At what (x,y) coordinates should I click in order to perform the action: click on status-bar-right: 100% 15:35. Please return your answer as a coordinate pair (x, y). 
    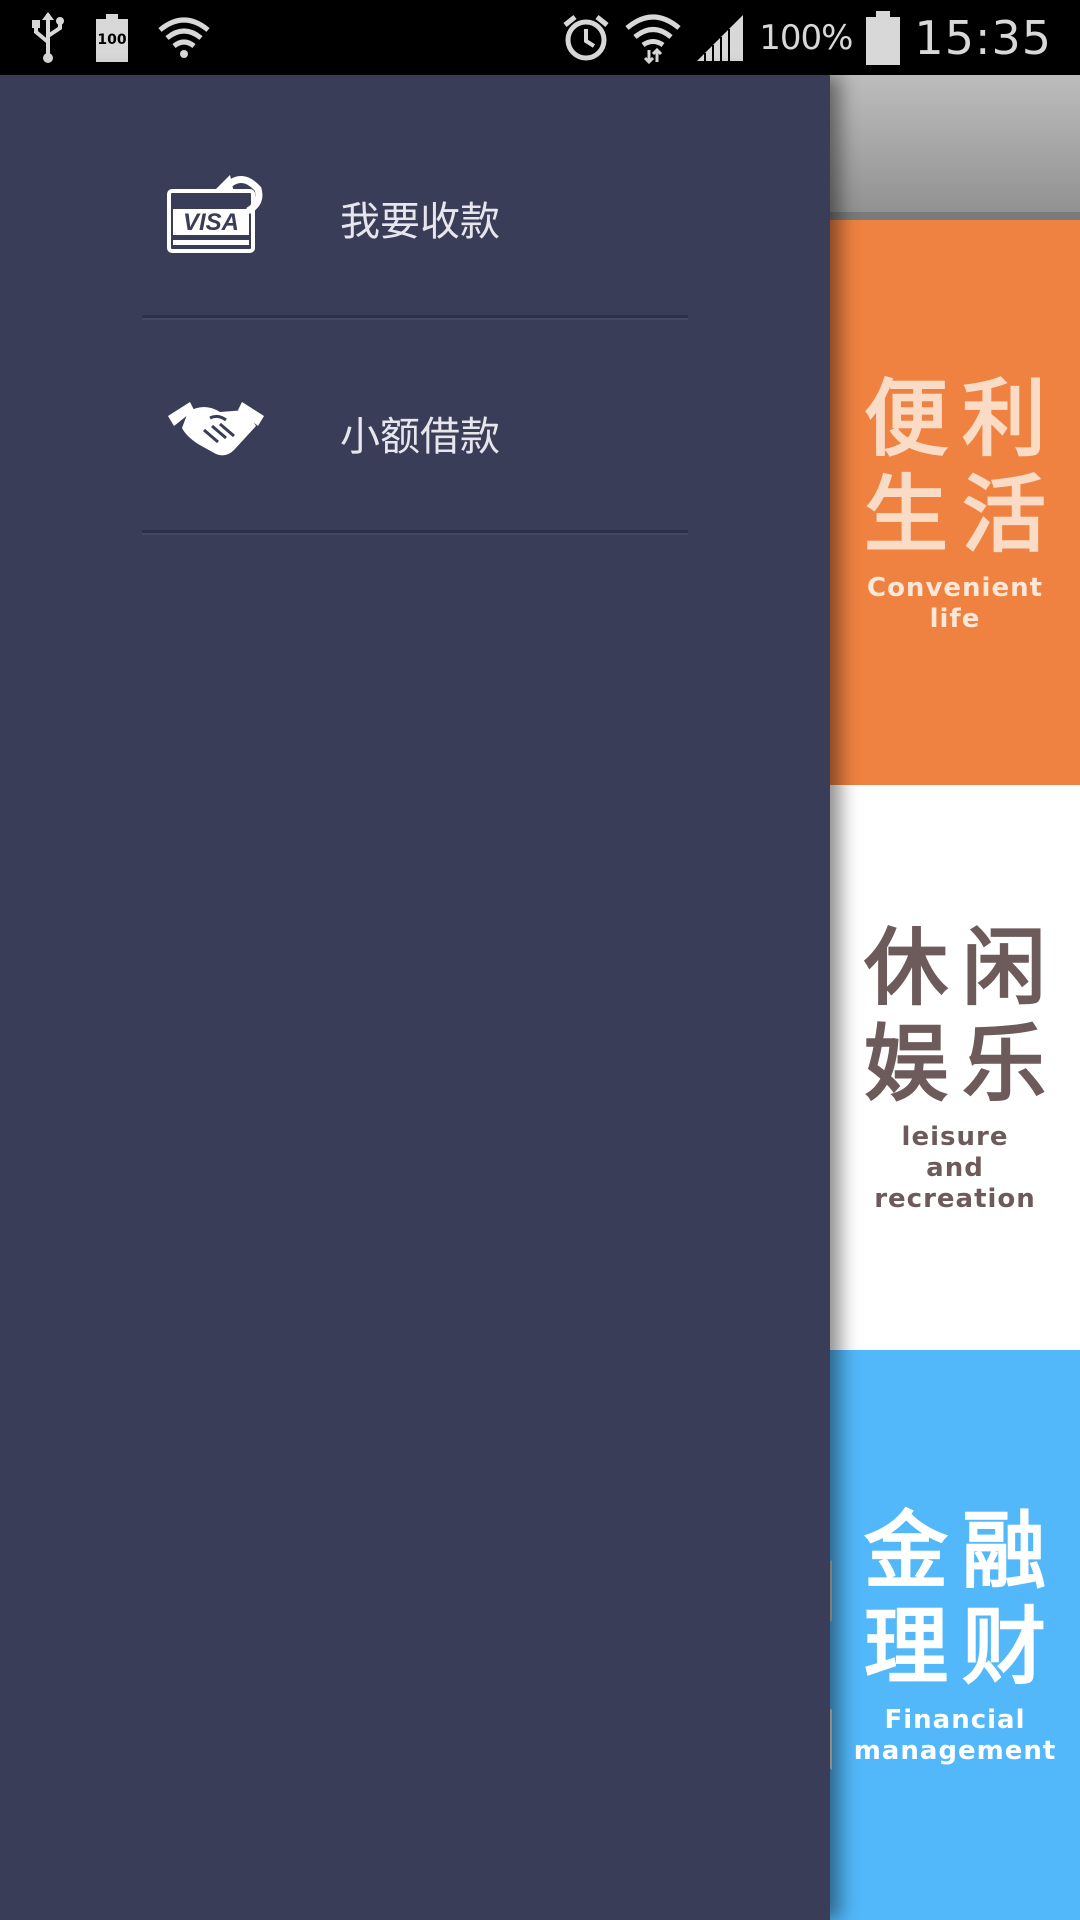
    Looking at the image, I should click on (806, 37).